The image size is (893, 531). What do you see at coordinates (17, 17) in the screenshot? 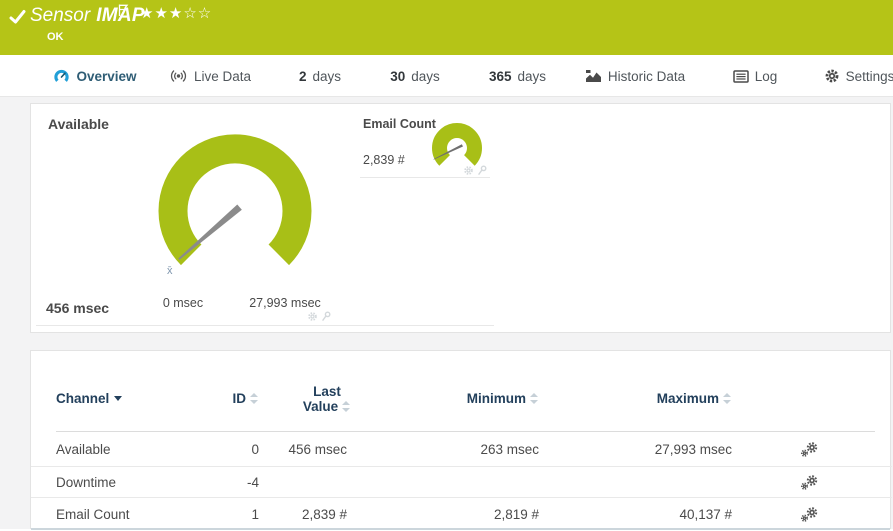
I see `status-ok-check-icon` at bounding box center [17, 17].